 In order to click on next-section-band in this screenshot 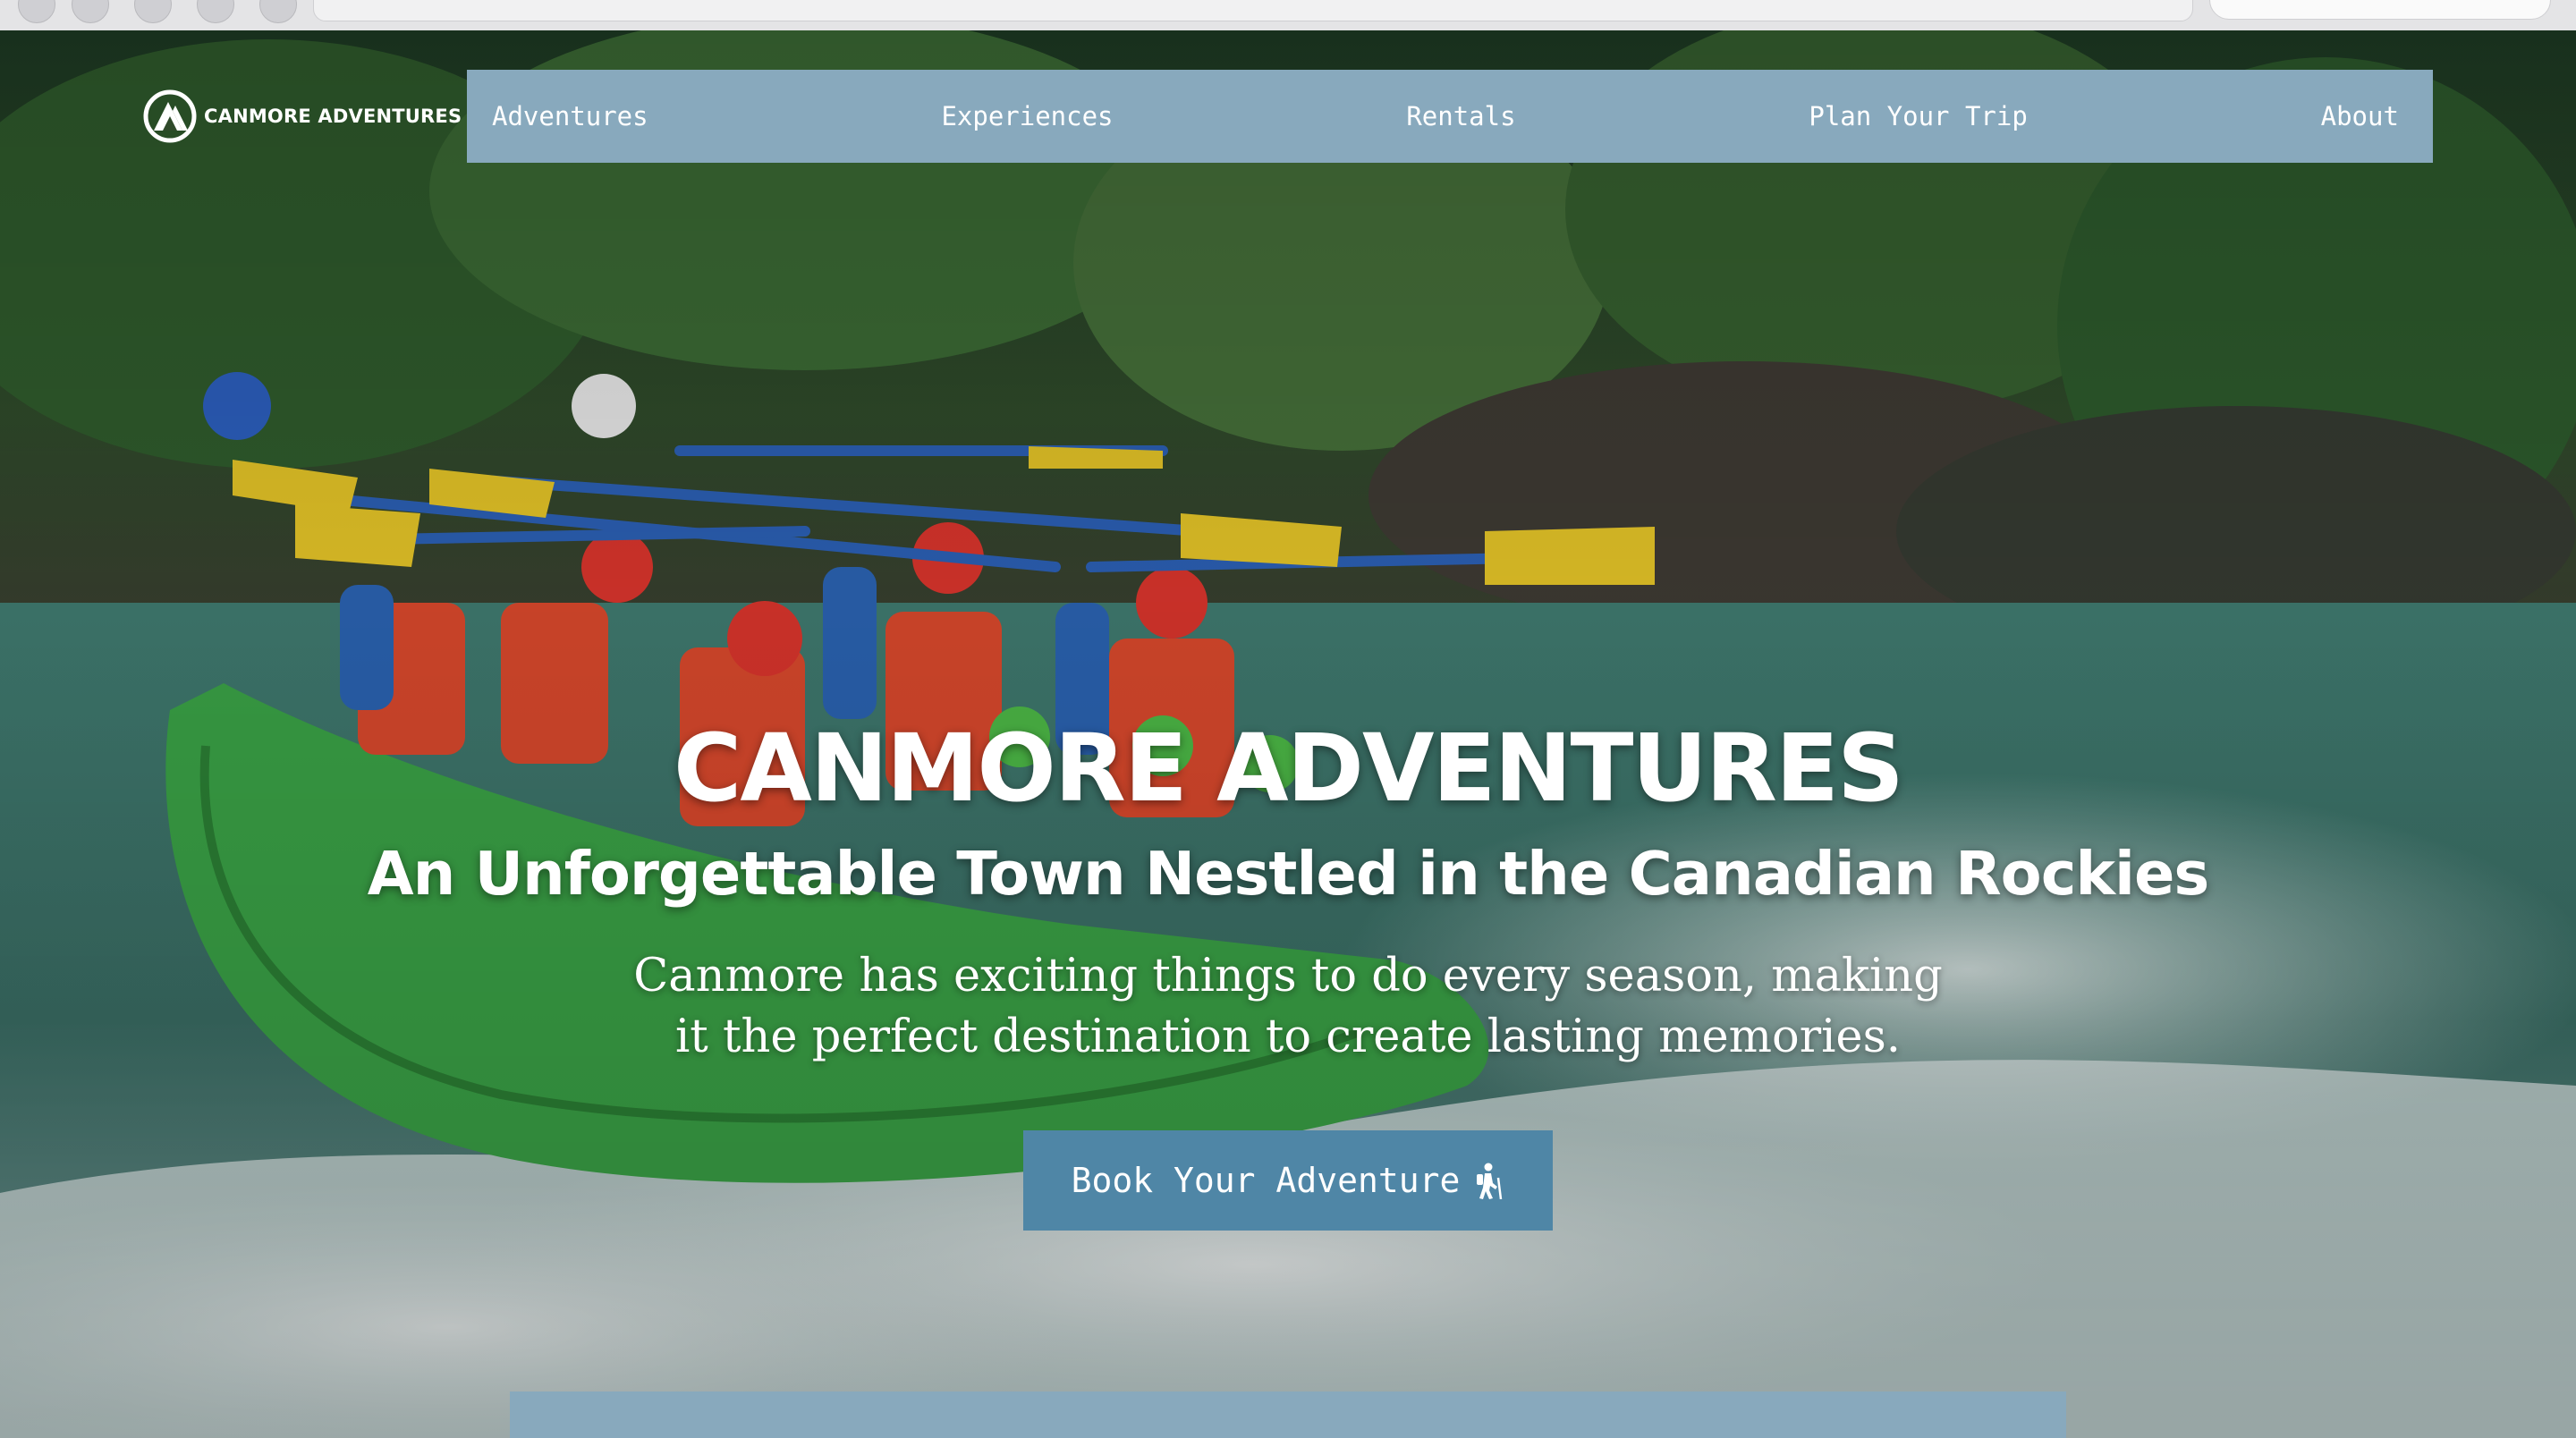, I will do `click(1288, 1414)`.